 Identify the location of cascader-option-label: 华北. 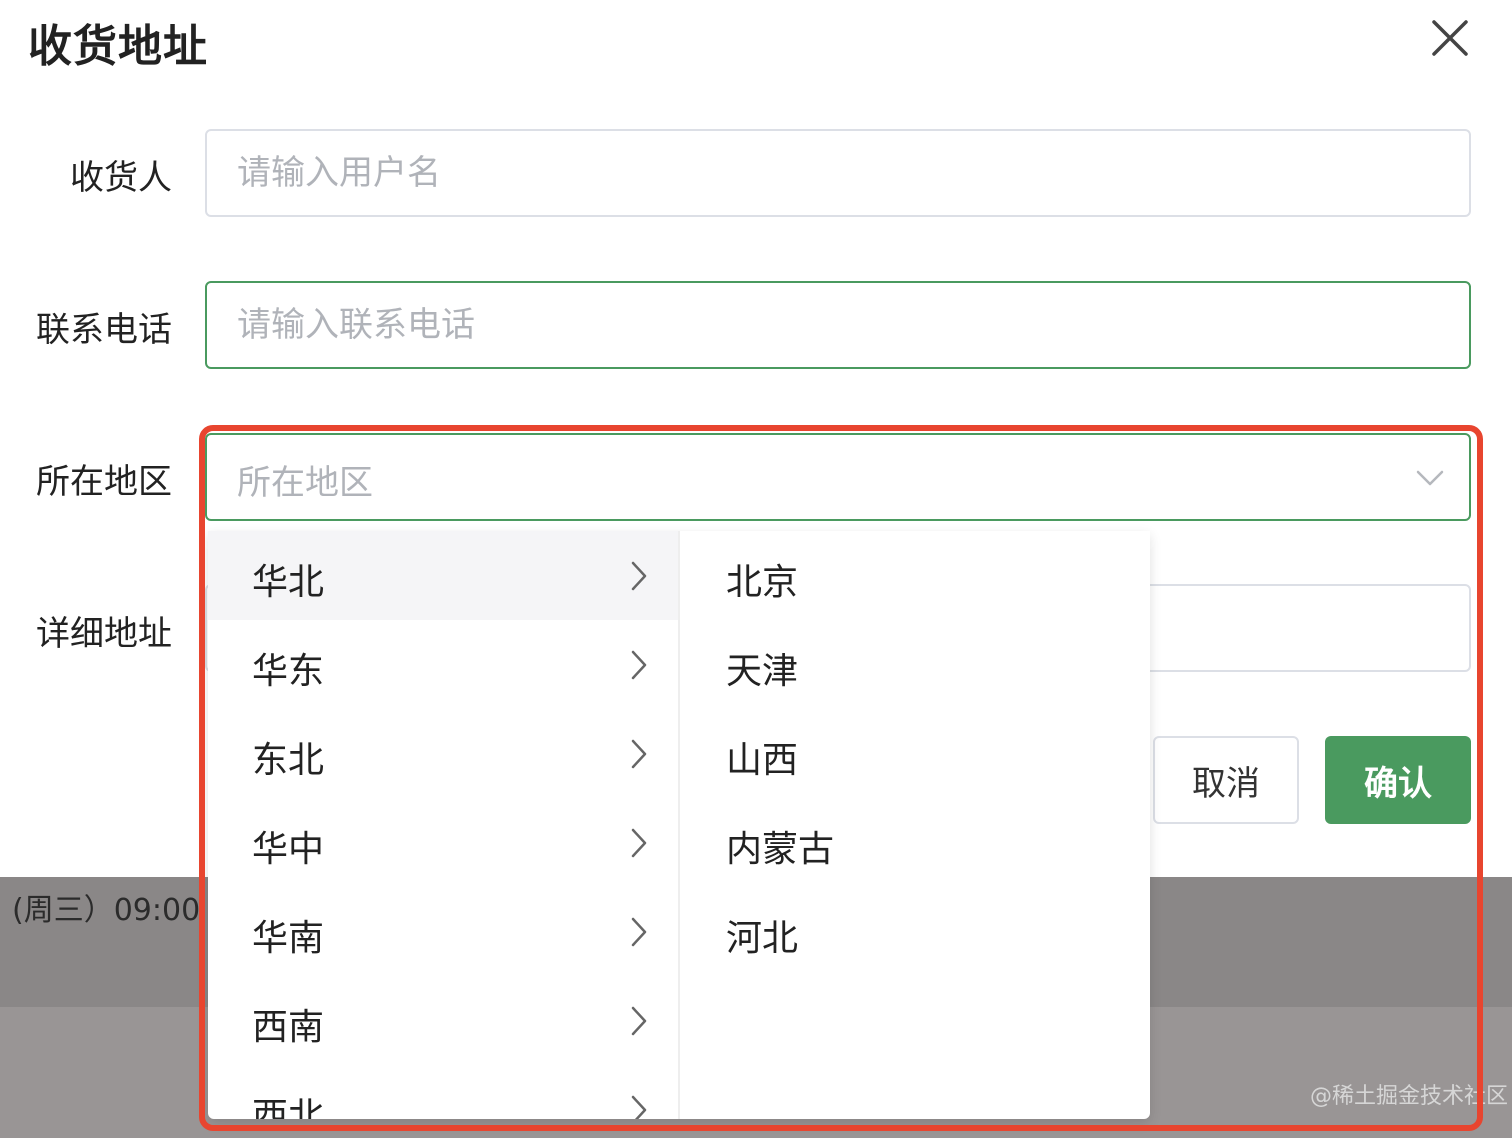
(288, 582).